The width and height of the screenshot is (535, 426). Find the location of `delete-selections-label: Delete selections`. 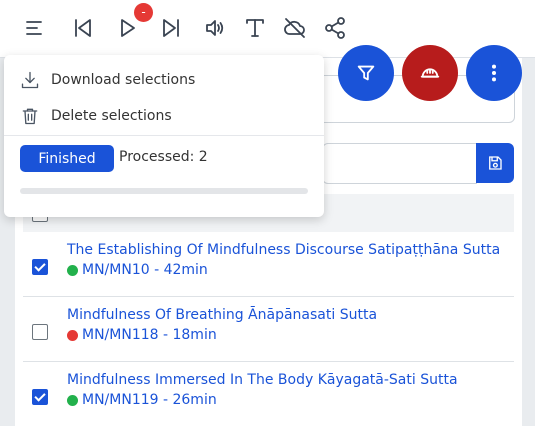

delete-selections-label: Delete selections is located at coordinates (111, 116).